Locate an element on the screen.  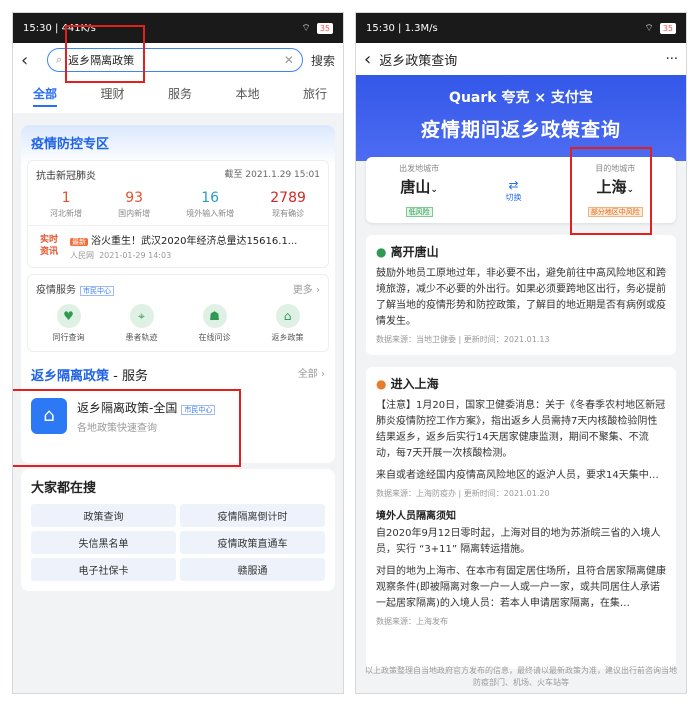
highlight-box-policy is located at coordinates (127, 428).